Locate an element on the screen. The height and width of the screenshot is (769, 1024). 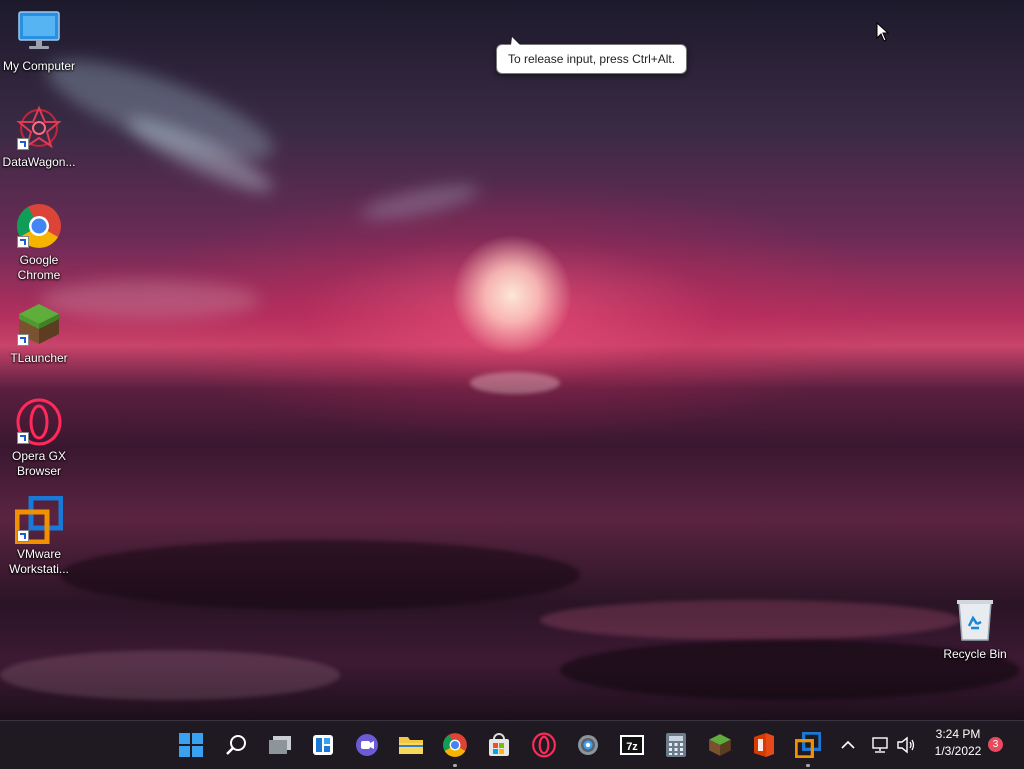
office-icon is located at coordinates (764, 745).